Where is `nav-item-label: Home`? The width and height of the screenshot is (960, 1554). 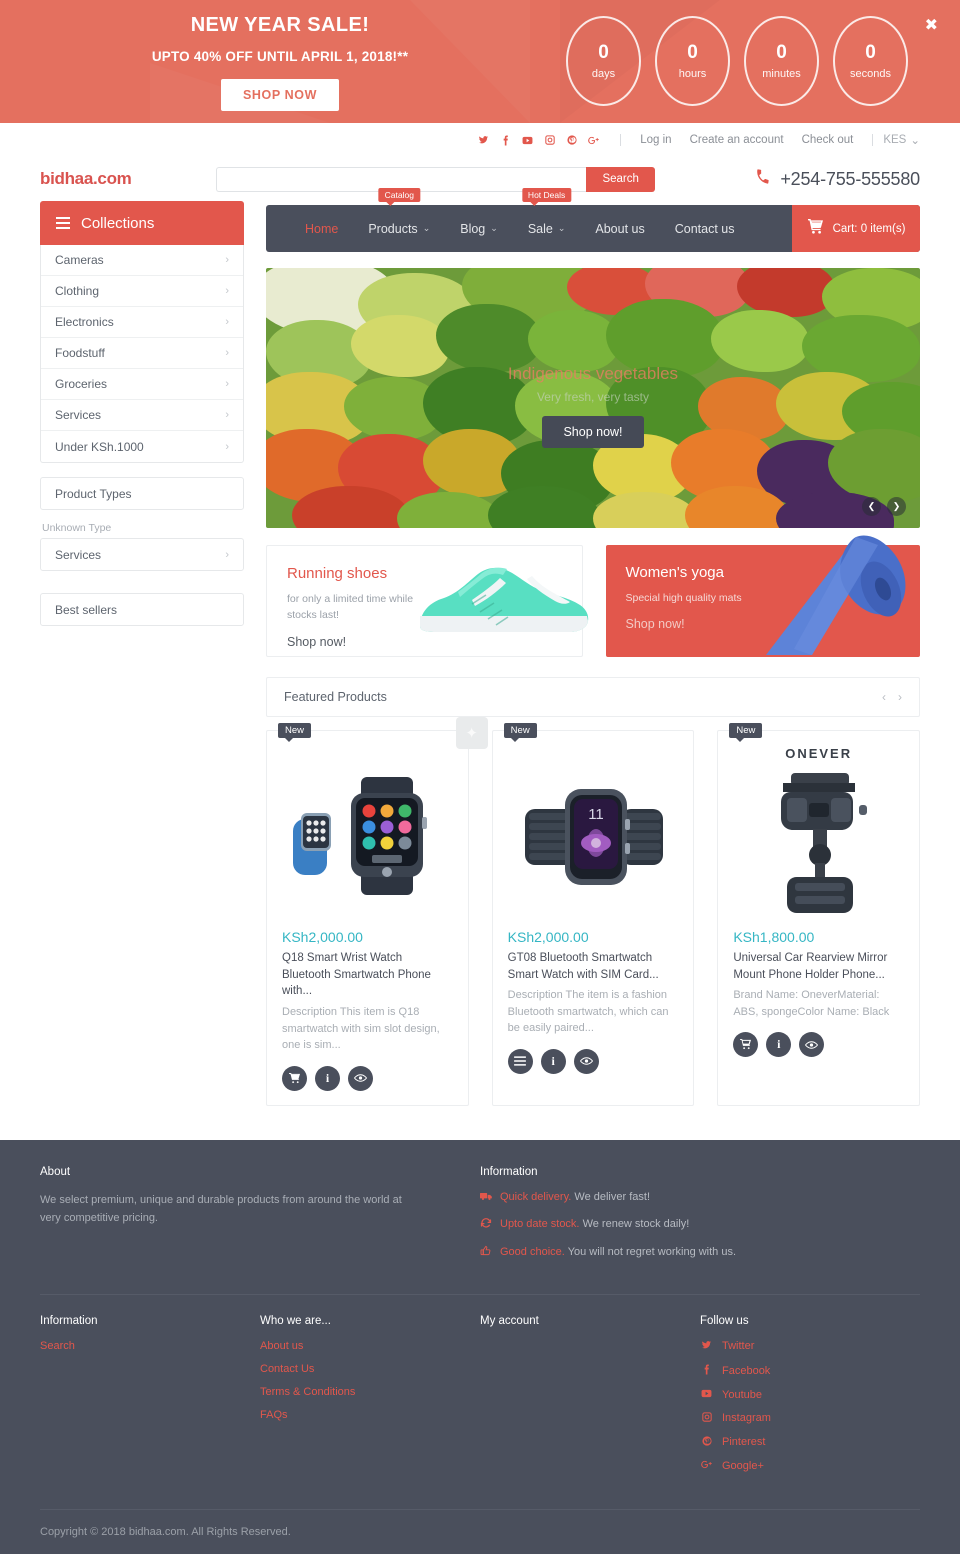
nav-item-label: Home is located at coordinates (322, 228).